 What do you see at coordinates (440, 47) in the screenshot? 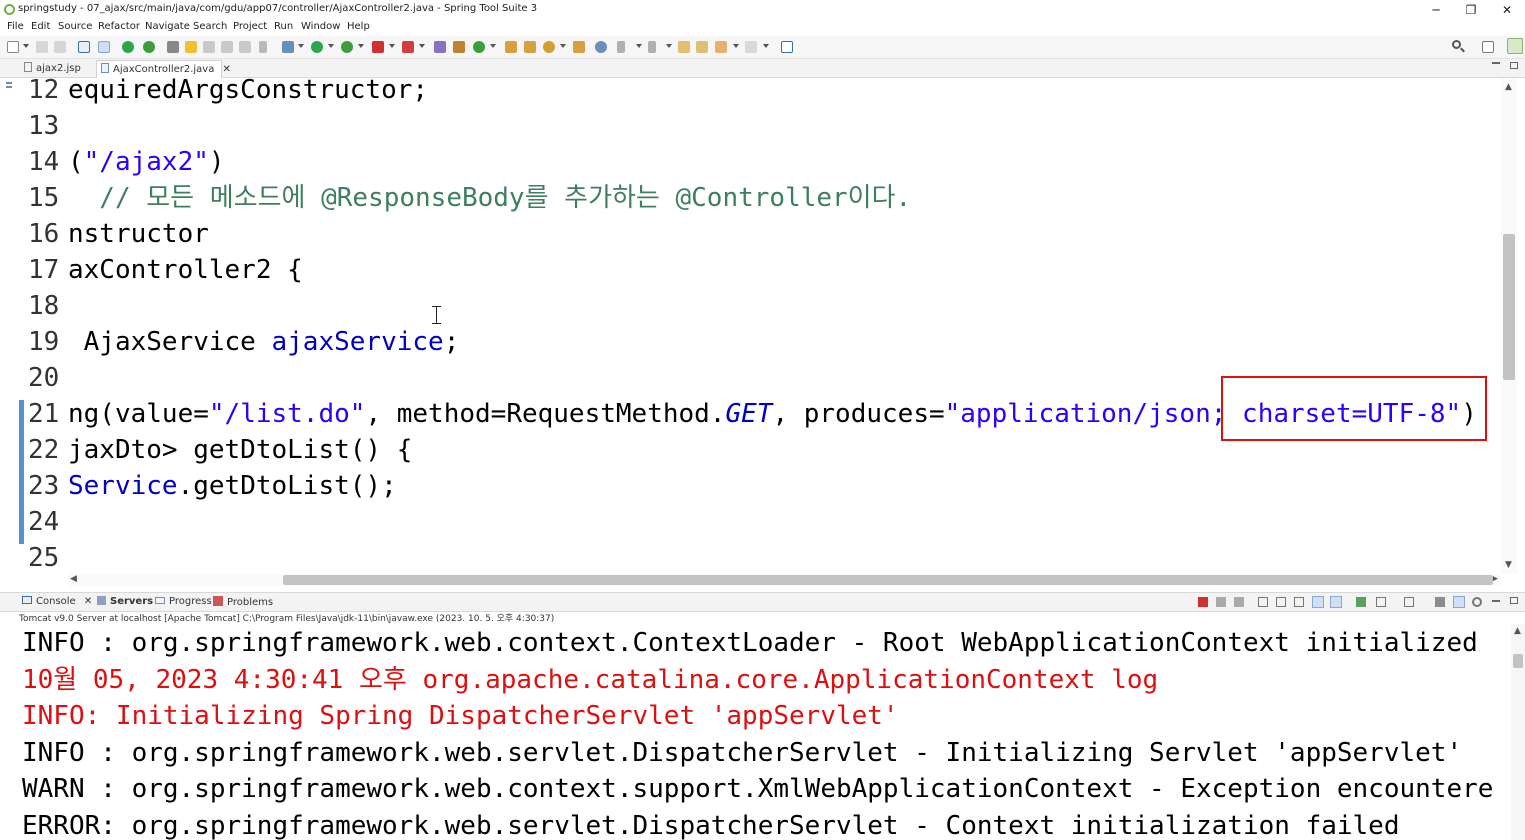
I see `class-icon` at bounding box center [440, 47].